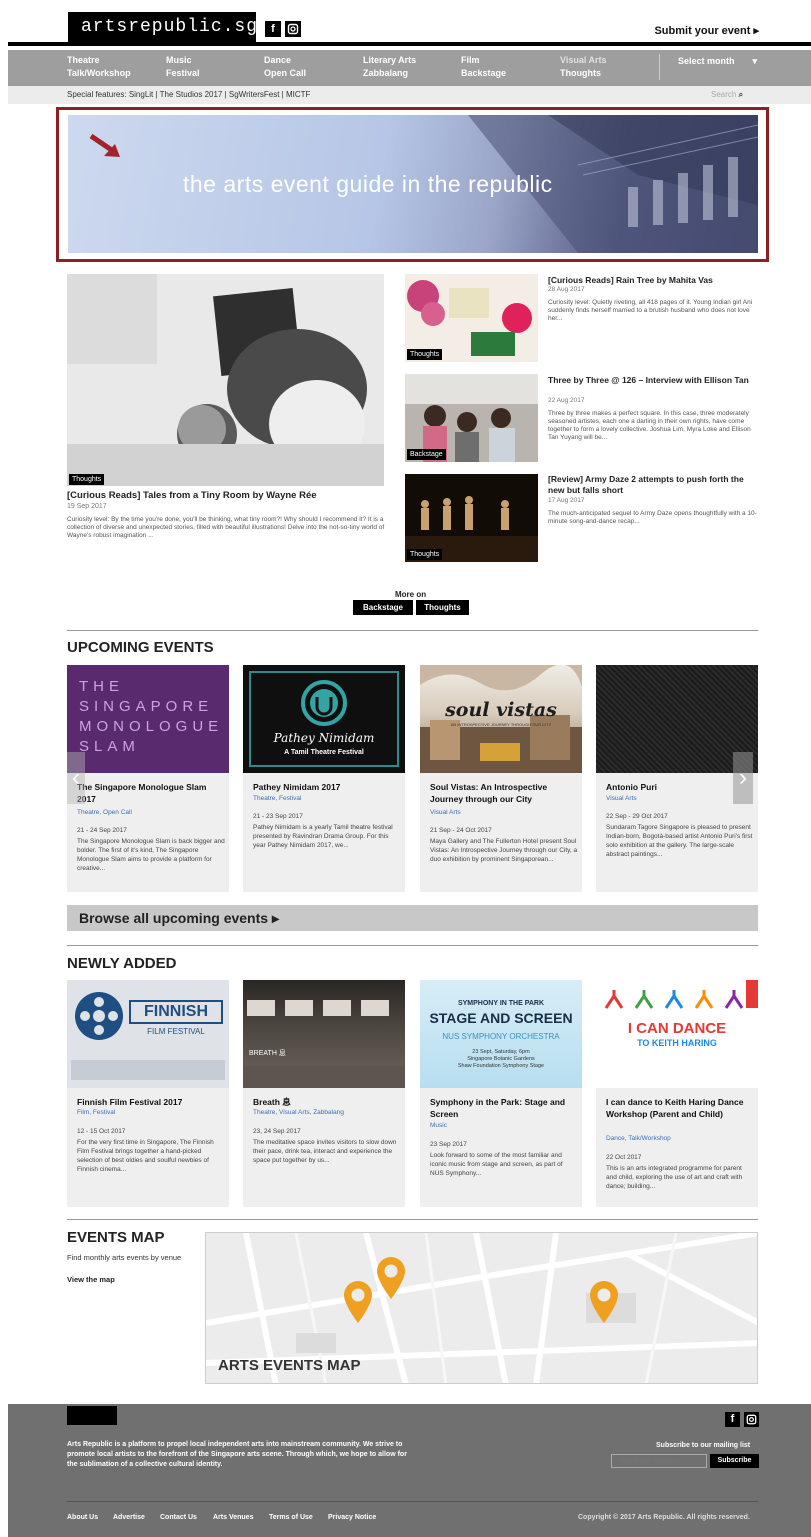 Image resolution: width=811 pixels, height=1537 pixels. I want to click on event-image: BREATH 息, so click(324, 1034).